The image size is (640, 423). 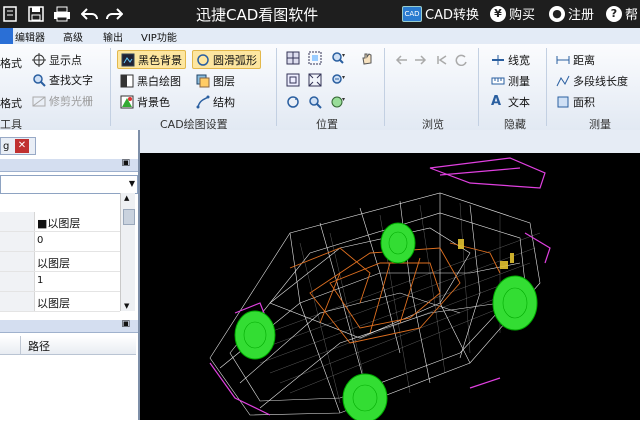 I want to click on first-page-icon, so click(x=441, y=59).